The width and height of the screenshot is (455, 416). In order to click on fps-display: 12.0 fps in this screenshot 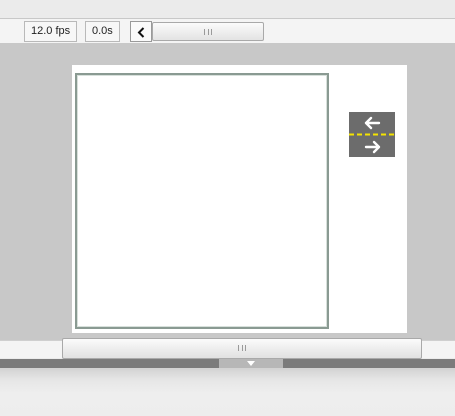, I will do `click(51, 31)`.